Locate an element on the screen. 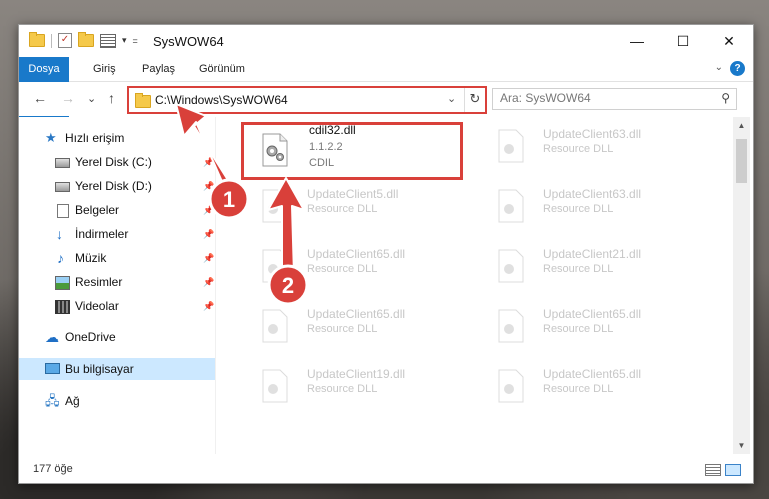 This screenshot has height=499, width=769. refresh-button: ↻ is located at coordinates (474, 100).